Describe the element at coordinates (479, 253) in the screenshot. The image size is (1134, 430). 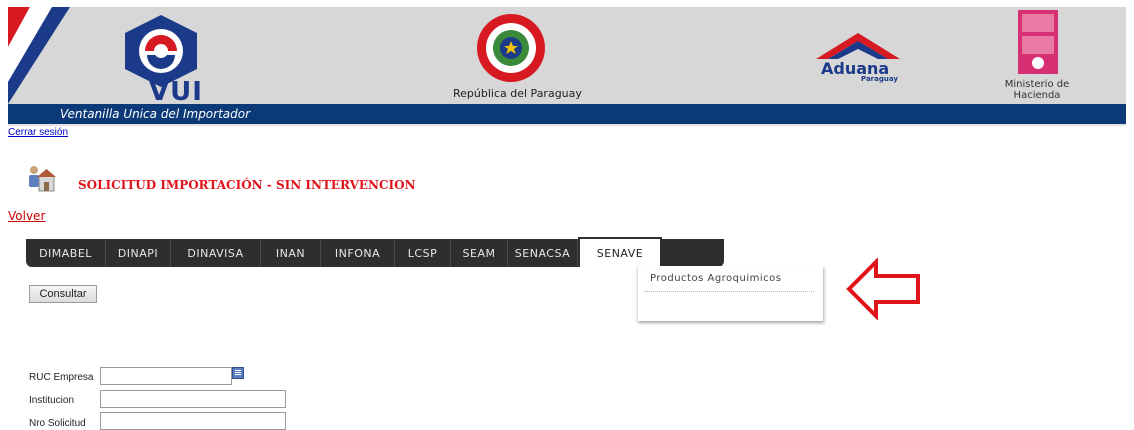
I see `tab-seam: SEAM` at that location.